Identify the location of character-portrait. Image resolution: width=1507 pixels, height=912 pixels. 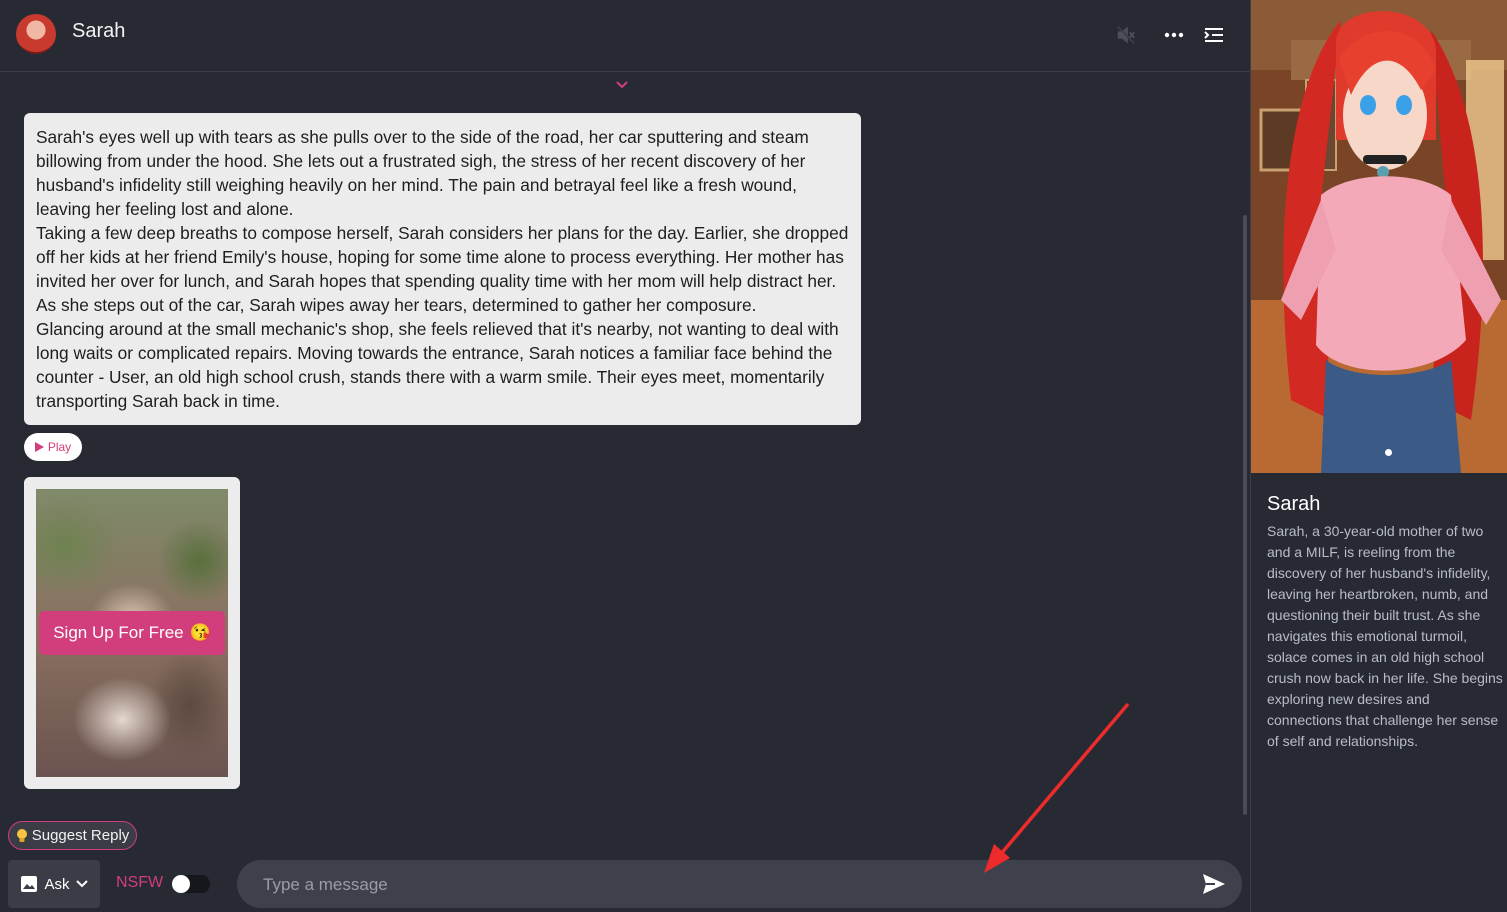
(1379, 236).